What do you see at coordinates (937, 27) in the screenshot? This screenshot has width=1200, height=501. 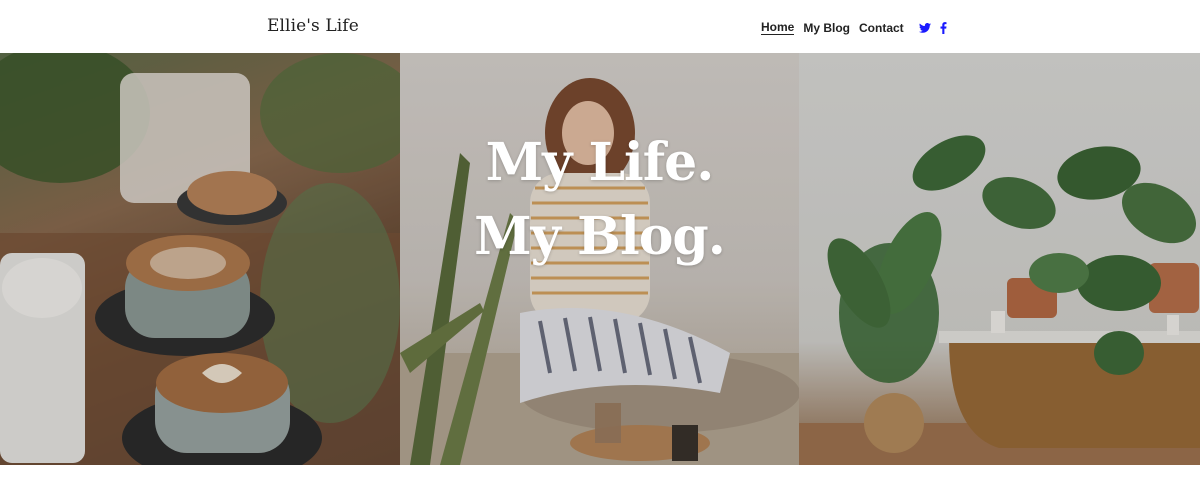 I see `social-links` at bounding box center [937, 27].